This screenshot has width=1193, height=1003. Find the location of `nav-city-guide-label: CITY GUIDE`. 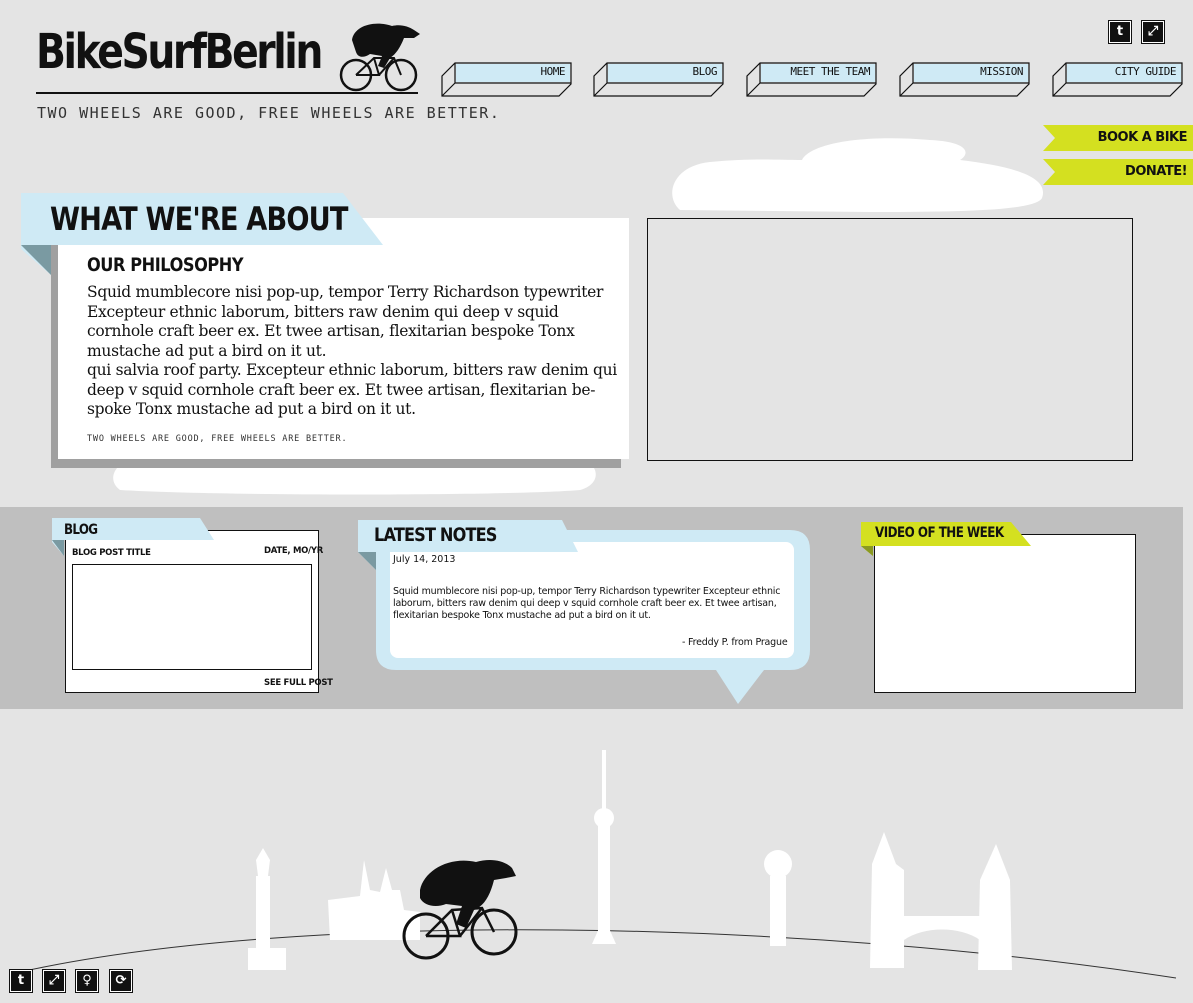

nav-city-guide-label: CITY GUIDE is located at coordinates (1145, 71).